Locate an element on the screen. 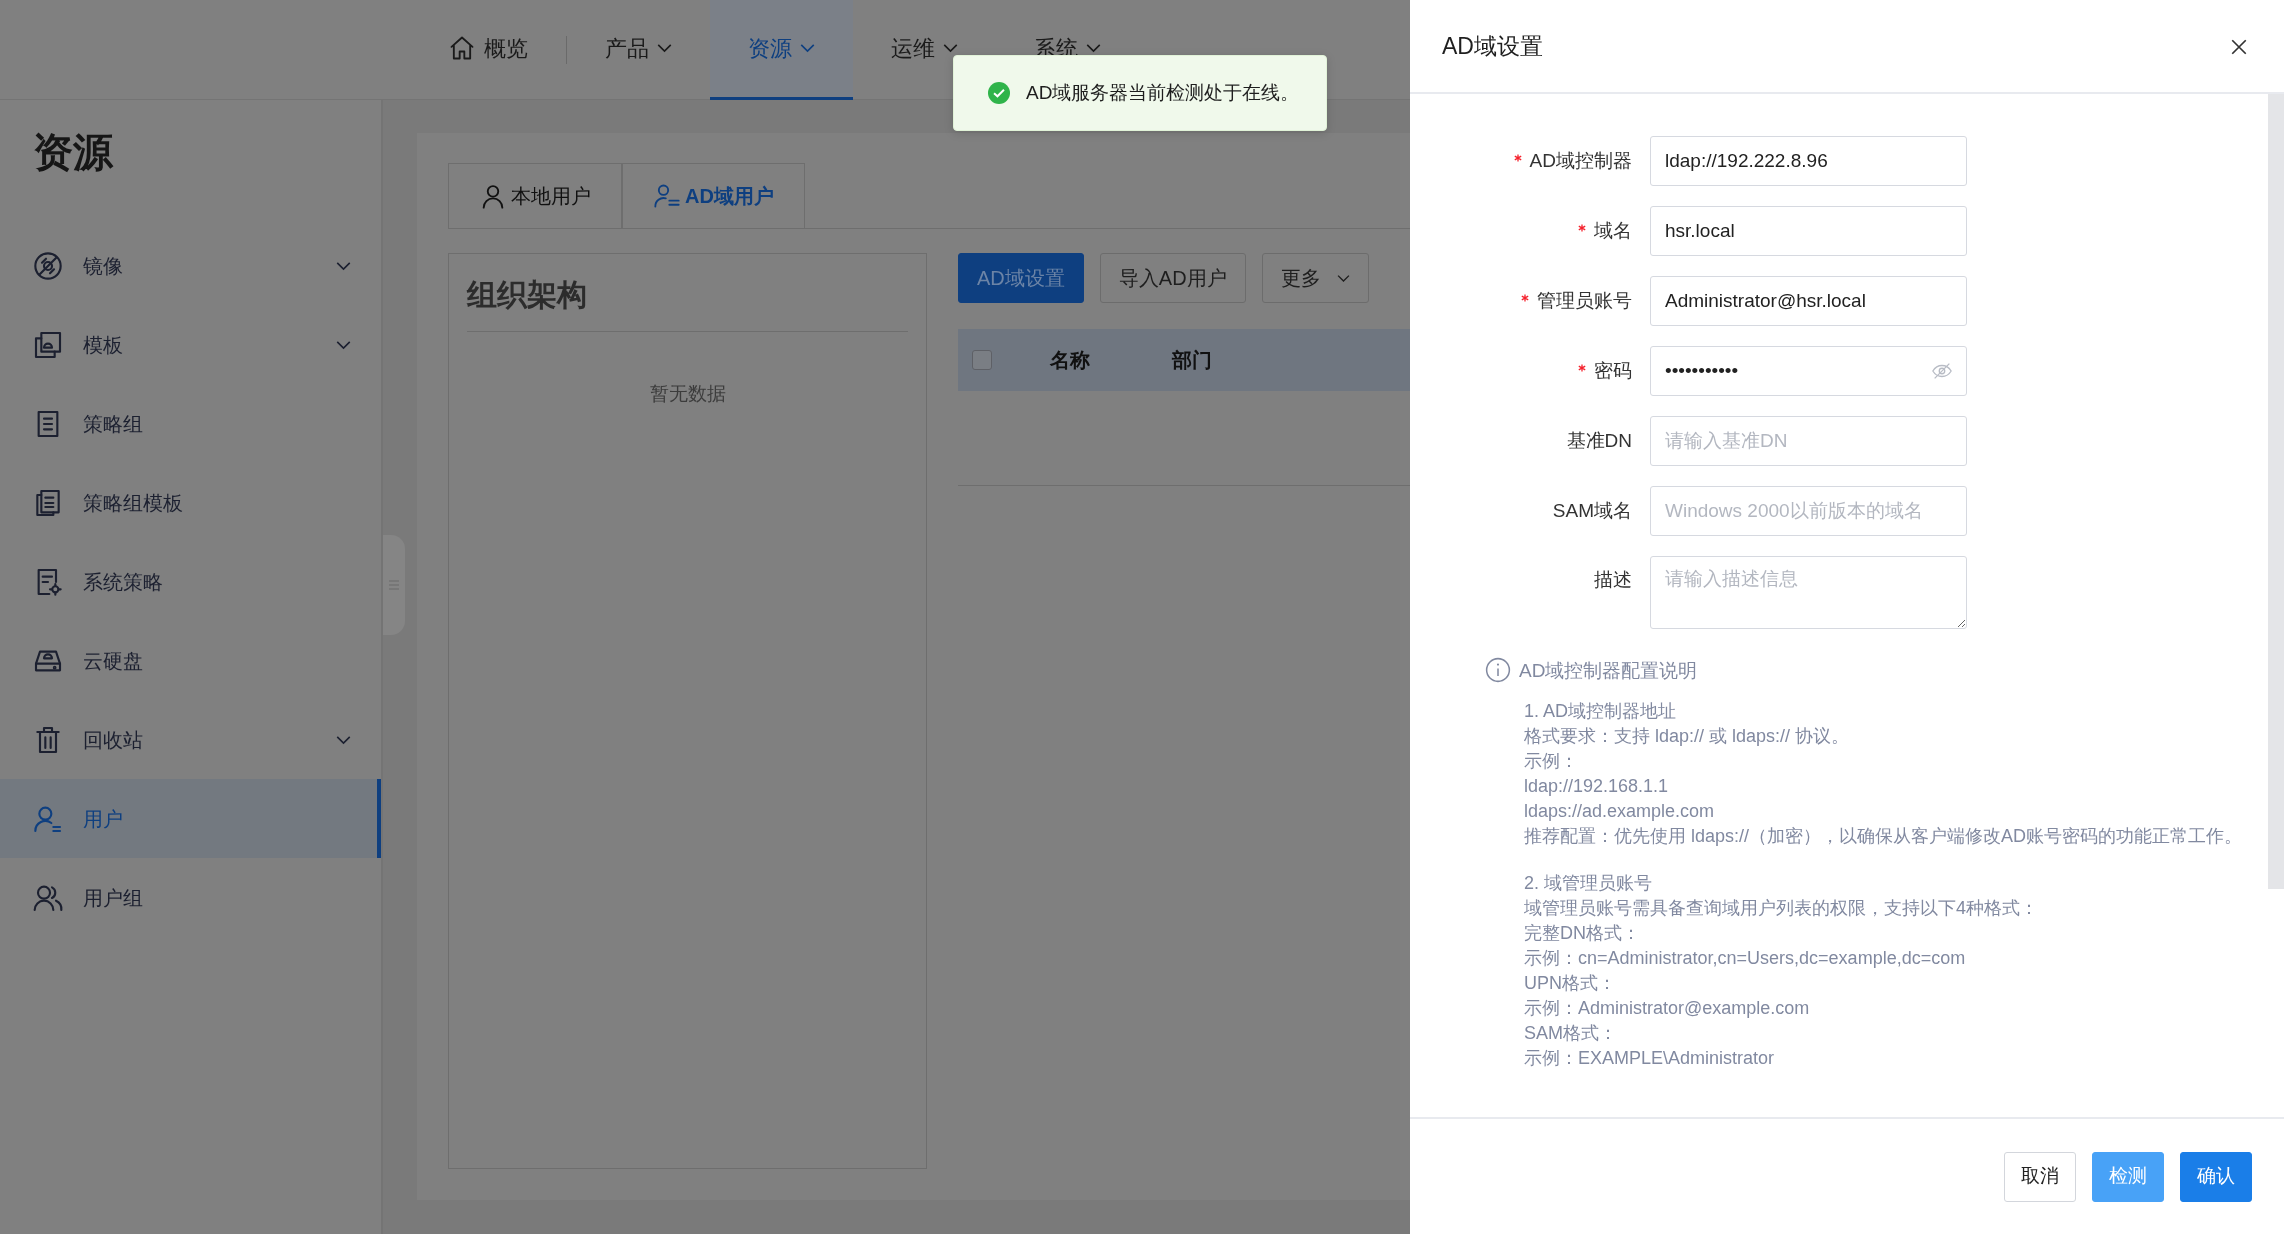  note-line: 示例：Administrator@example.com is located at coordinates (1667, 1008).